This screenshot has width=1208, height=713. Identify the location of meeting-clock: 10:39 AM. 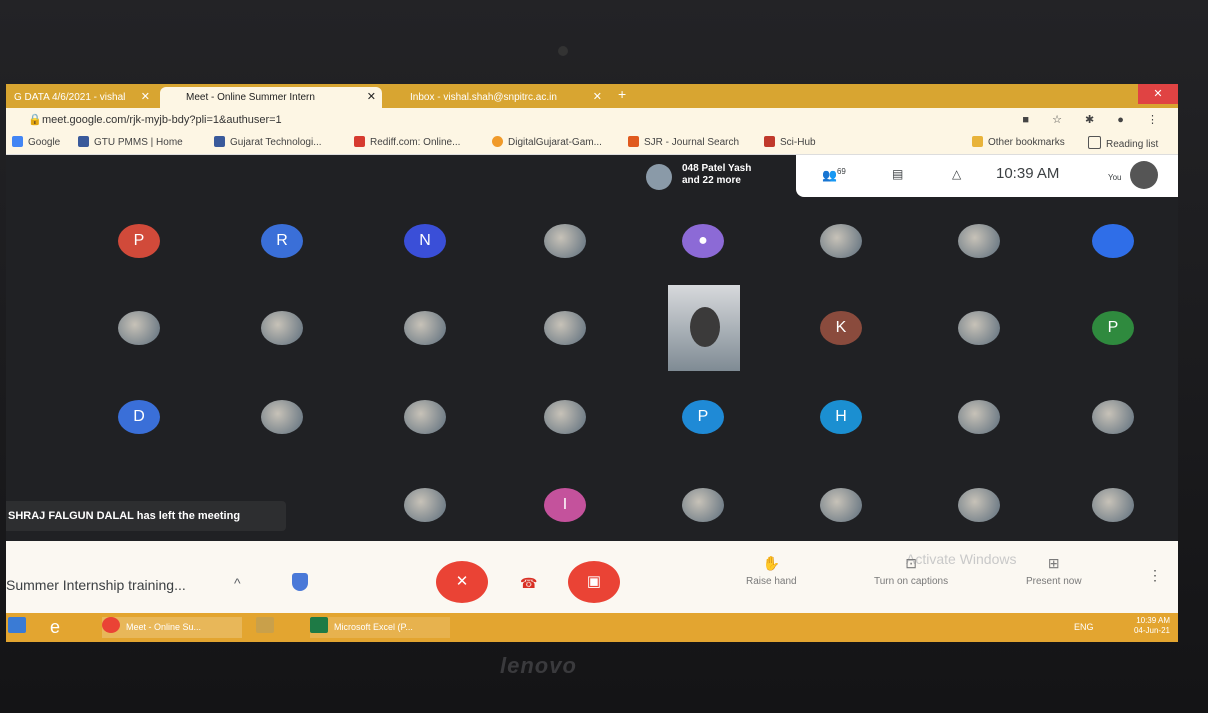
(1028, 173).